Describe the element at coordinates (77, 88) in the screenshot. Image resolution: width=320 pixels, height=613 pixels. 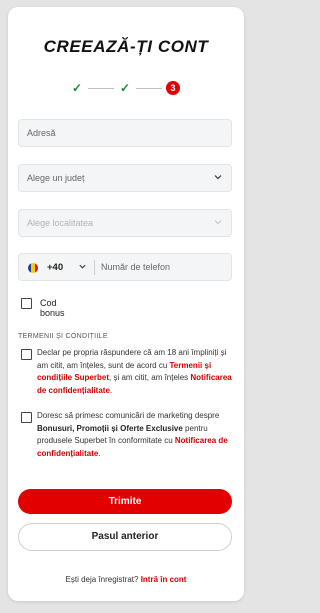
I see `step-1-check-icon: ✓` at that location.